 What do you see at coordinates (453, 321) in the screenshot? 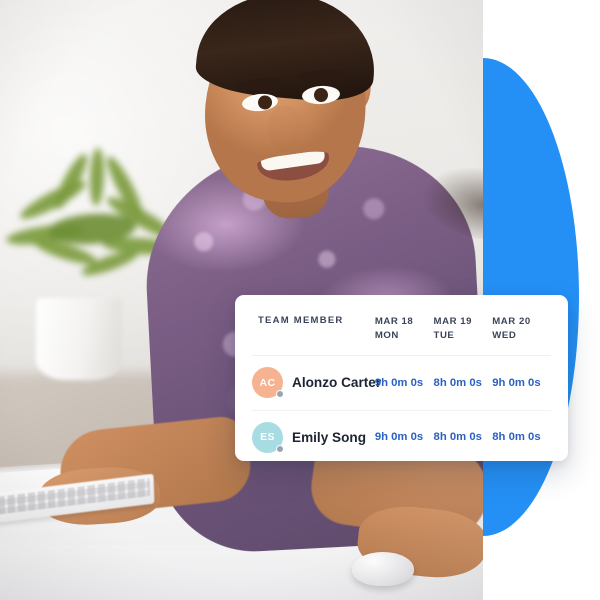
I see `column-header-date: MAR 19` at bounding box center [453, 321].